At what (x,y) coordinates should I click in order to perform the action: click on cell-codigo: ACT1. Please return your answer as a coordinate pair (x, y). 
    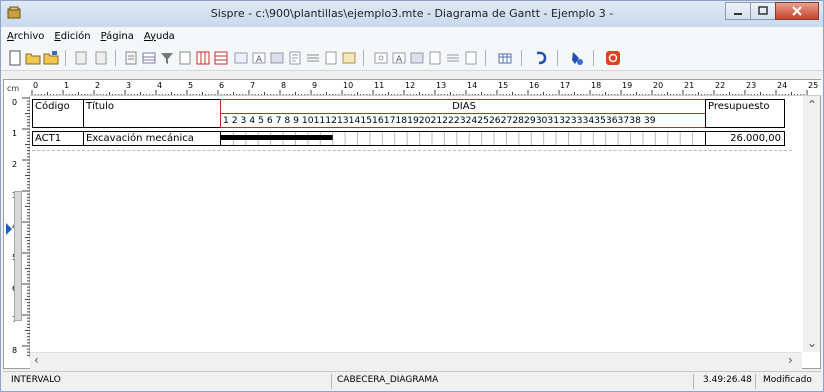
    Looking at the image, I should click on (58, 138).